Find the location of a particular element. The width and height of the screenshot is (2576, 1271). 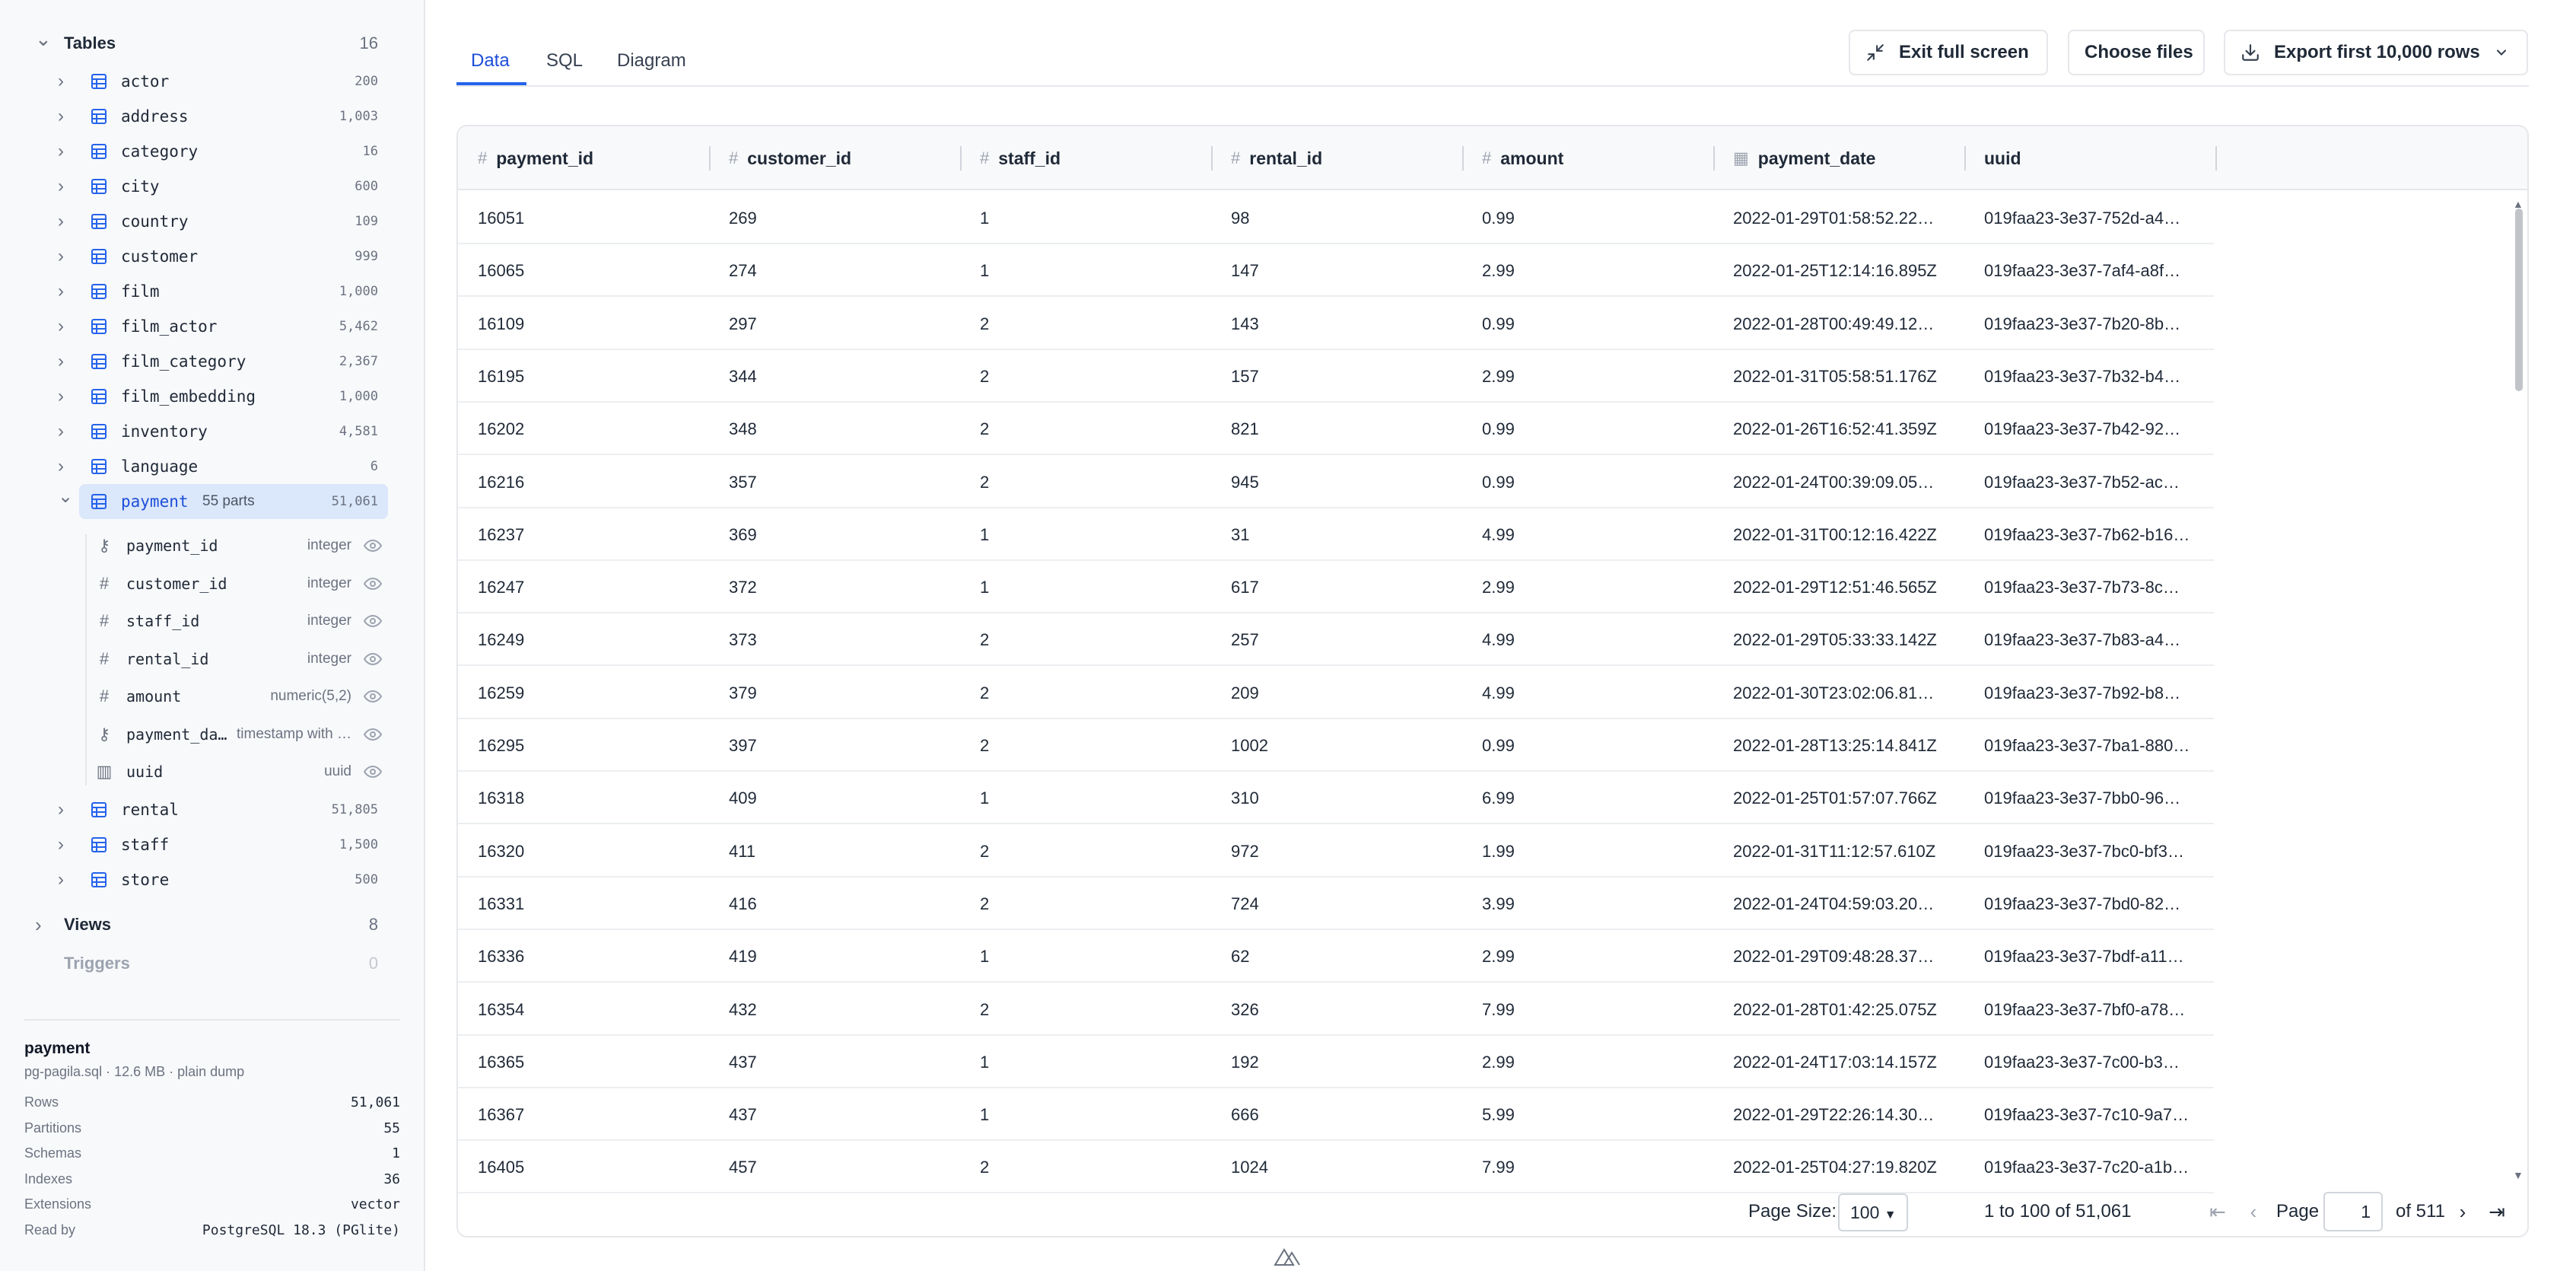

table-cell: 274 is located at coordinates (843, 270).